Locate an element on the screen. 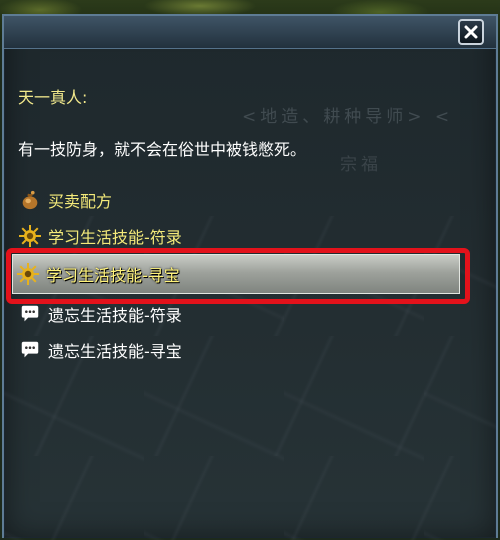 The image size is (500, 540). background-glyphs-2: 宗福 is located at coordinates (361, 165).